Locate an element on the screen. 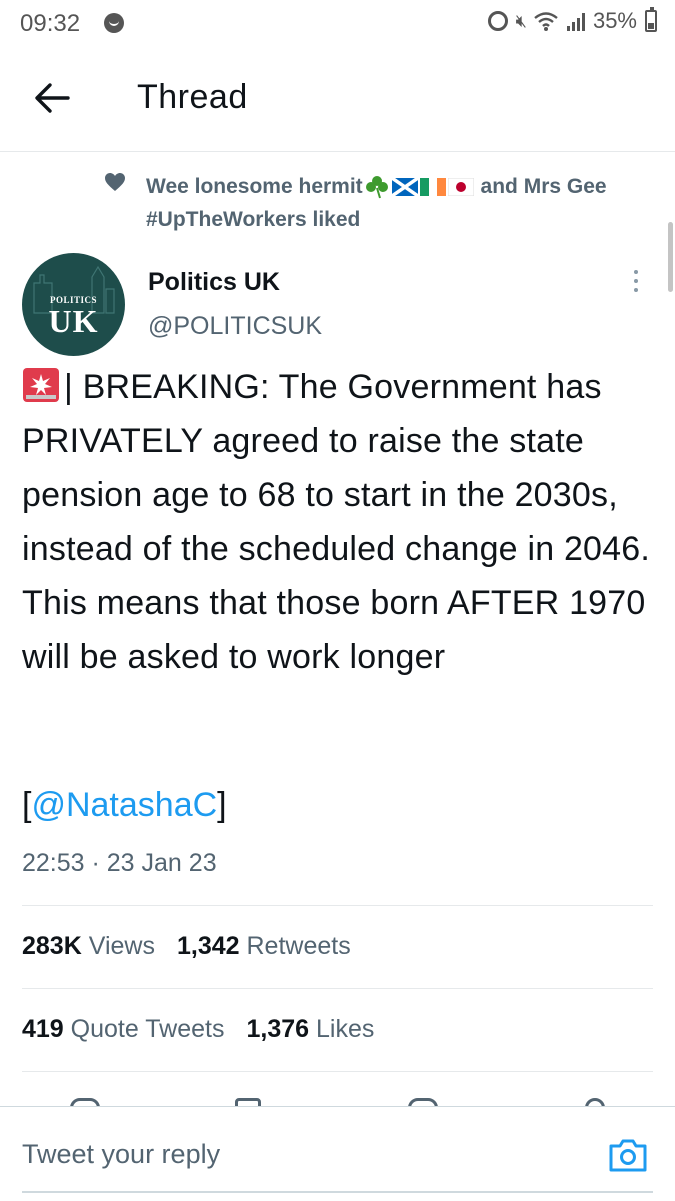 This screenshot has height=1201, width=675. arrow-left-icon is located at coordinates (52, 98).